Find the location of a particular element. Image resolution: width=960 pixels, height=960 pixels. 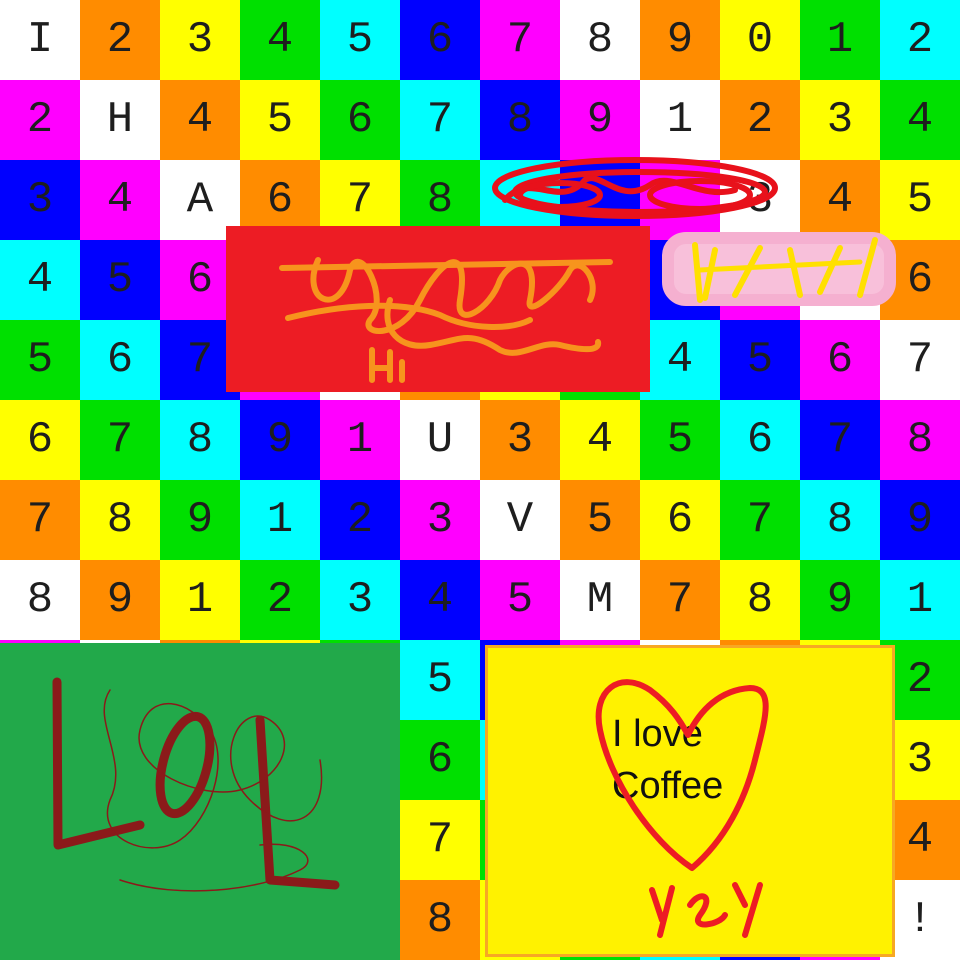

red-box is located at coordinates (438, 309).